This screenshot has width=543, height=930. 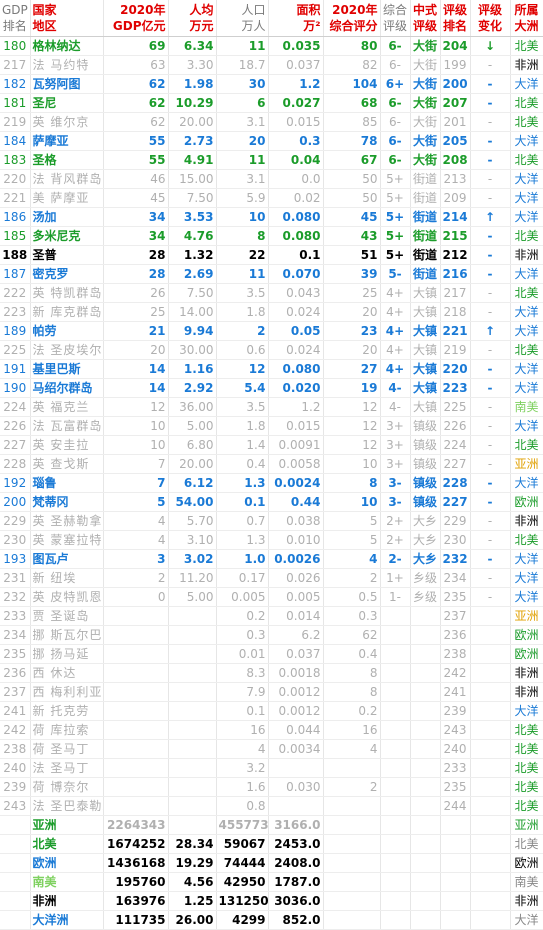 I want to click on area-cell: 0.015, so click(x=296, y=122).